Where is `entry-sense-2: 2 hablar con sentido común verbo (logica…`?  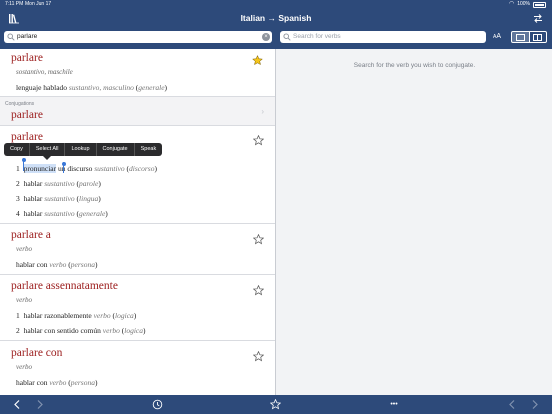 entry-sense-2: 2 hablar con sentido común verbo (logica… is located at coordinates (81, 330).